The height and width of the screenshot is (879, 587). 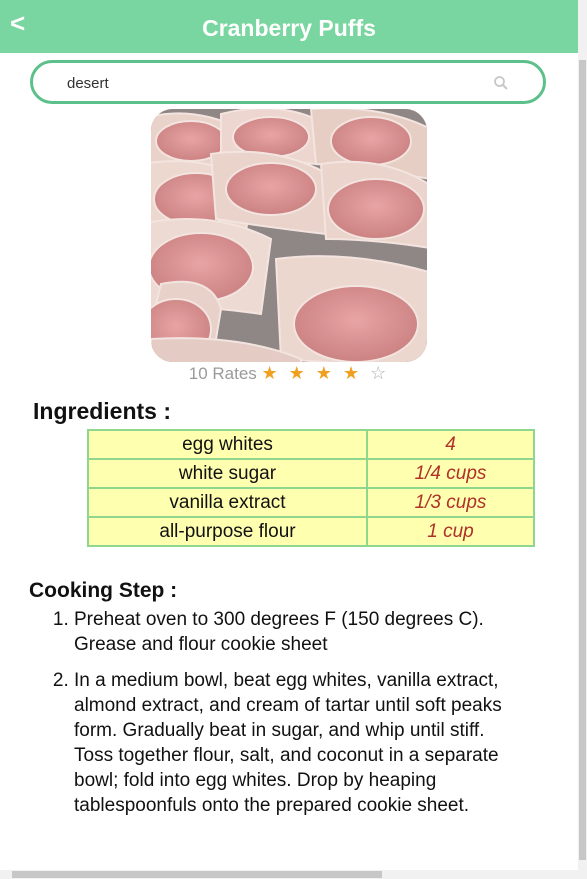 I want to click on star-filled-icons: ★ ★ ★ ★, so click(x=312, y=373).